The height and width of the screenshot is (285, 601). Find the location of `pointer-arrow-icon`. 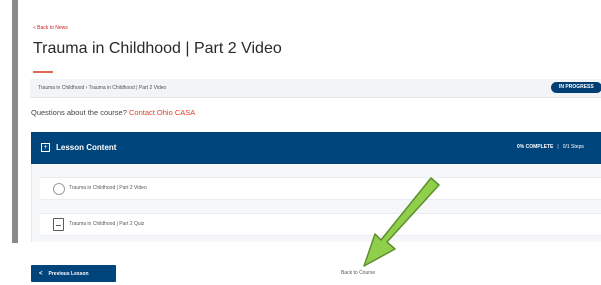

pointer-arrow-icon is located at coordinates (401, 222).